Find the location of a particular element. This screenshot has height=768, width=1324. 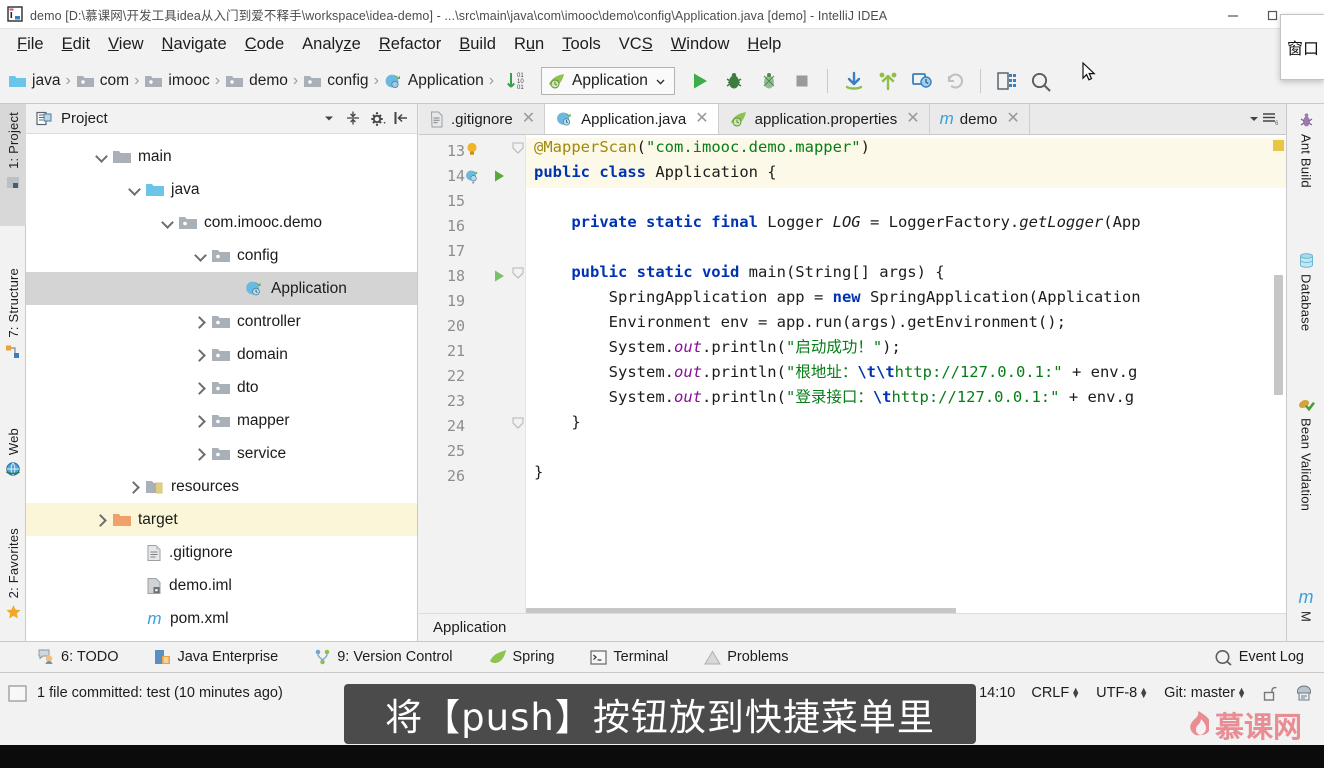

project-structure-icon is located at coordinates (1006, 81).